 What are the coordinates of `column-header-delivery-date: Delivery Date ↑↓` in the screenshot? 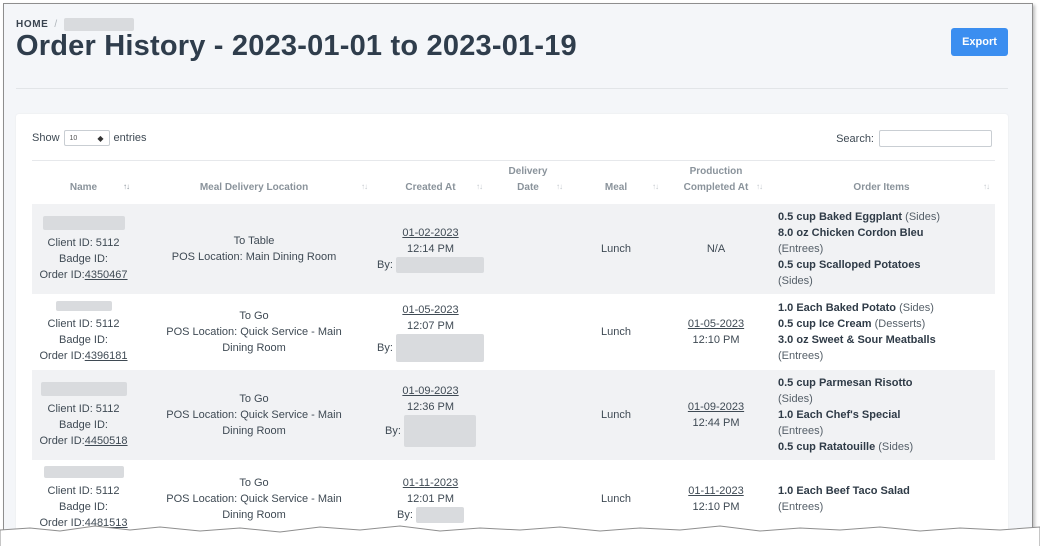 It's located at (528, 182).